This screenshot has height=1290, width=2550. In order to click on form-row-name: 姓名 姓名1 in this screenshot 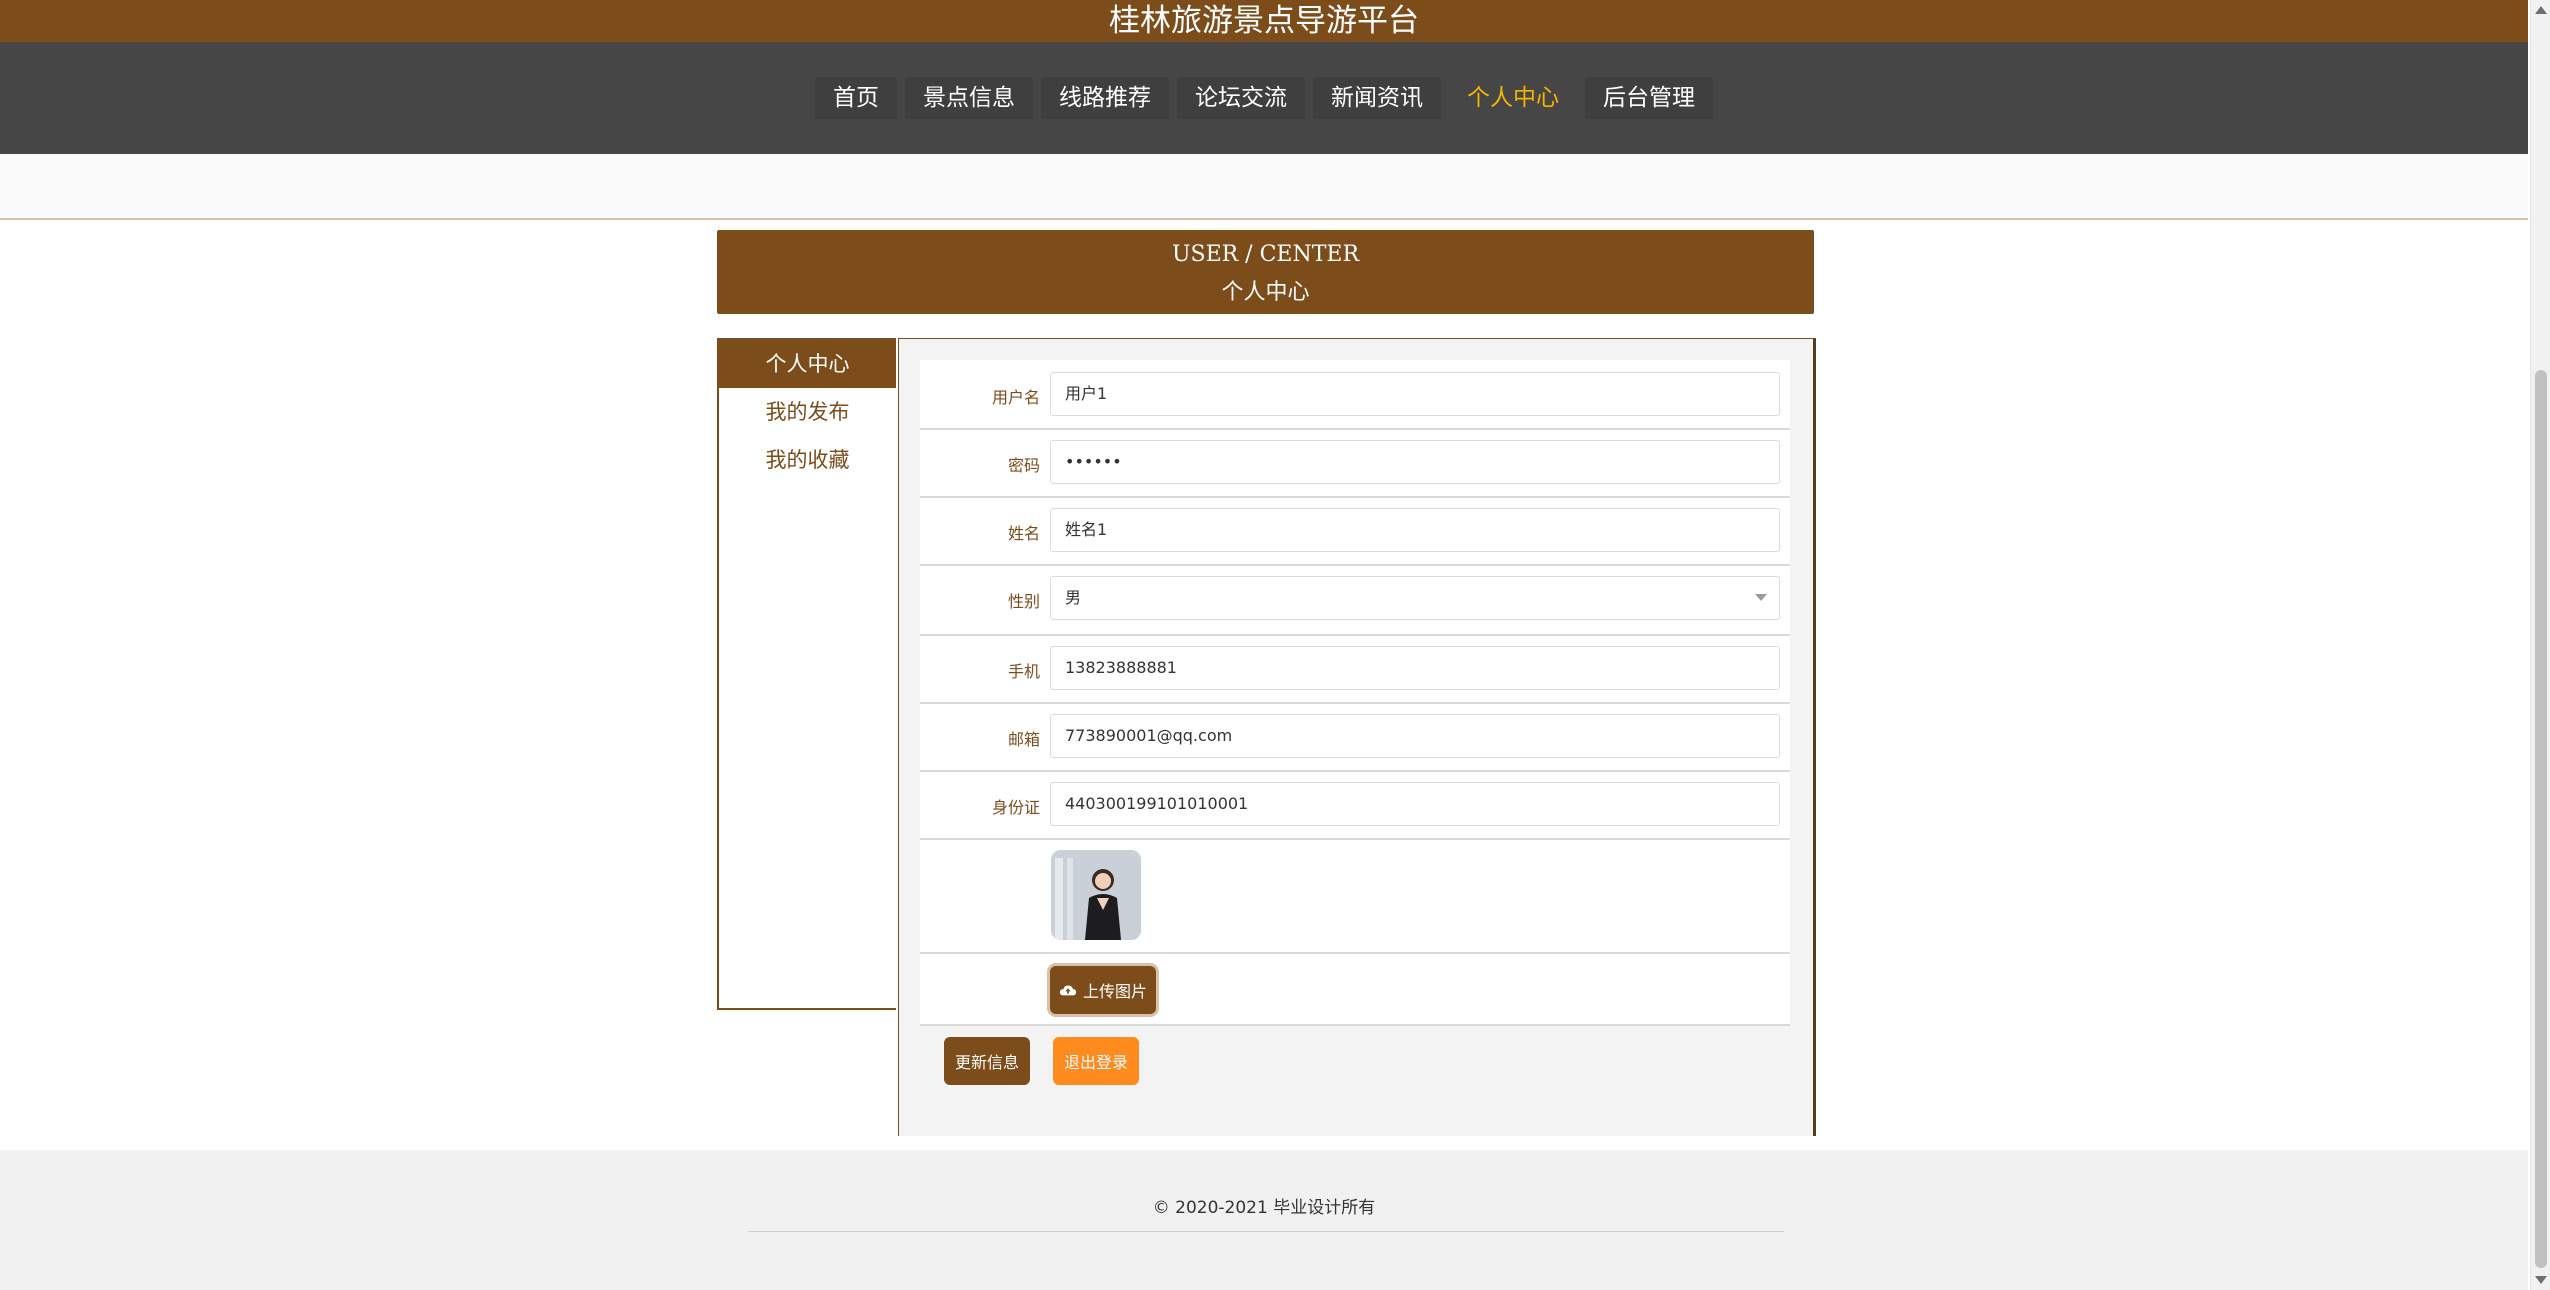, I will do `click(1355, 532)`.